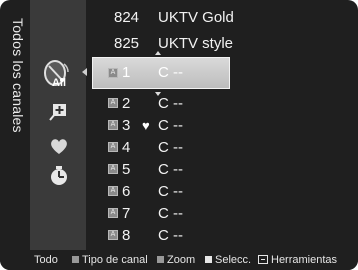  What do you see at coordinates (146, 125) in the screenshot?
I see `favorite-heart-icon: ♥` at bounding box center [146, 125].